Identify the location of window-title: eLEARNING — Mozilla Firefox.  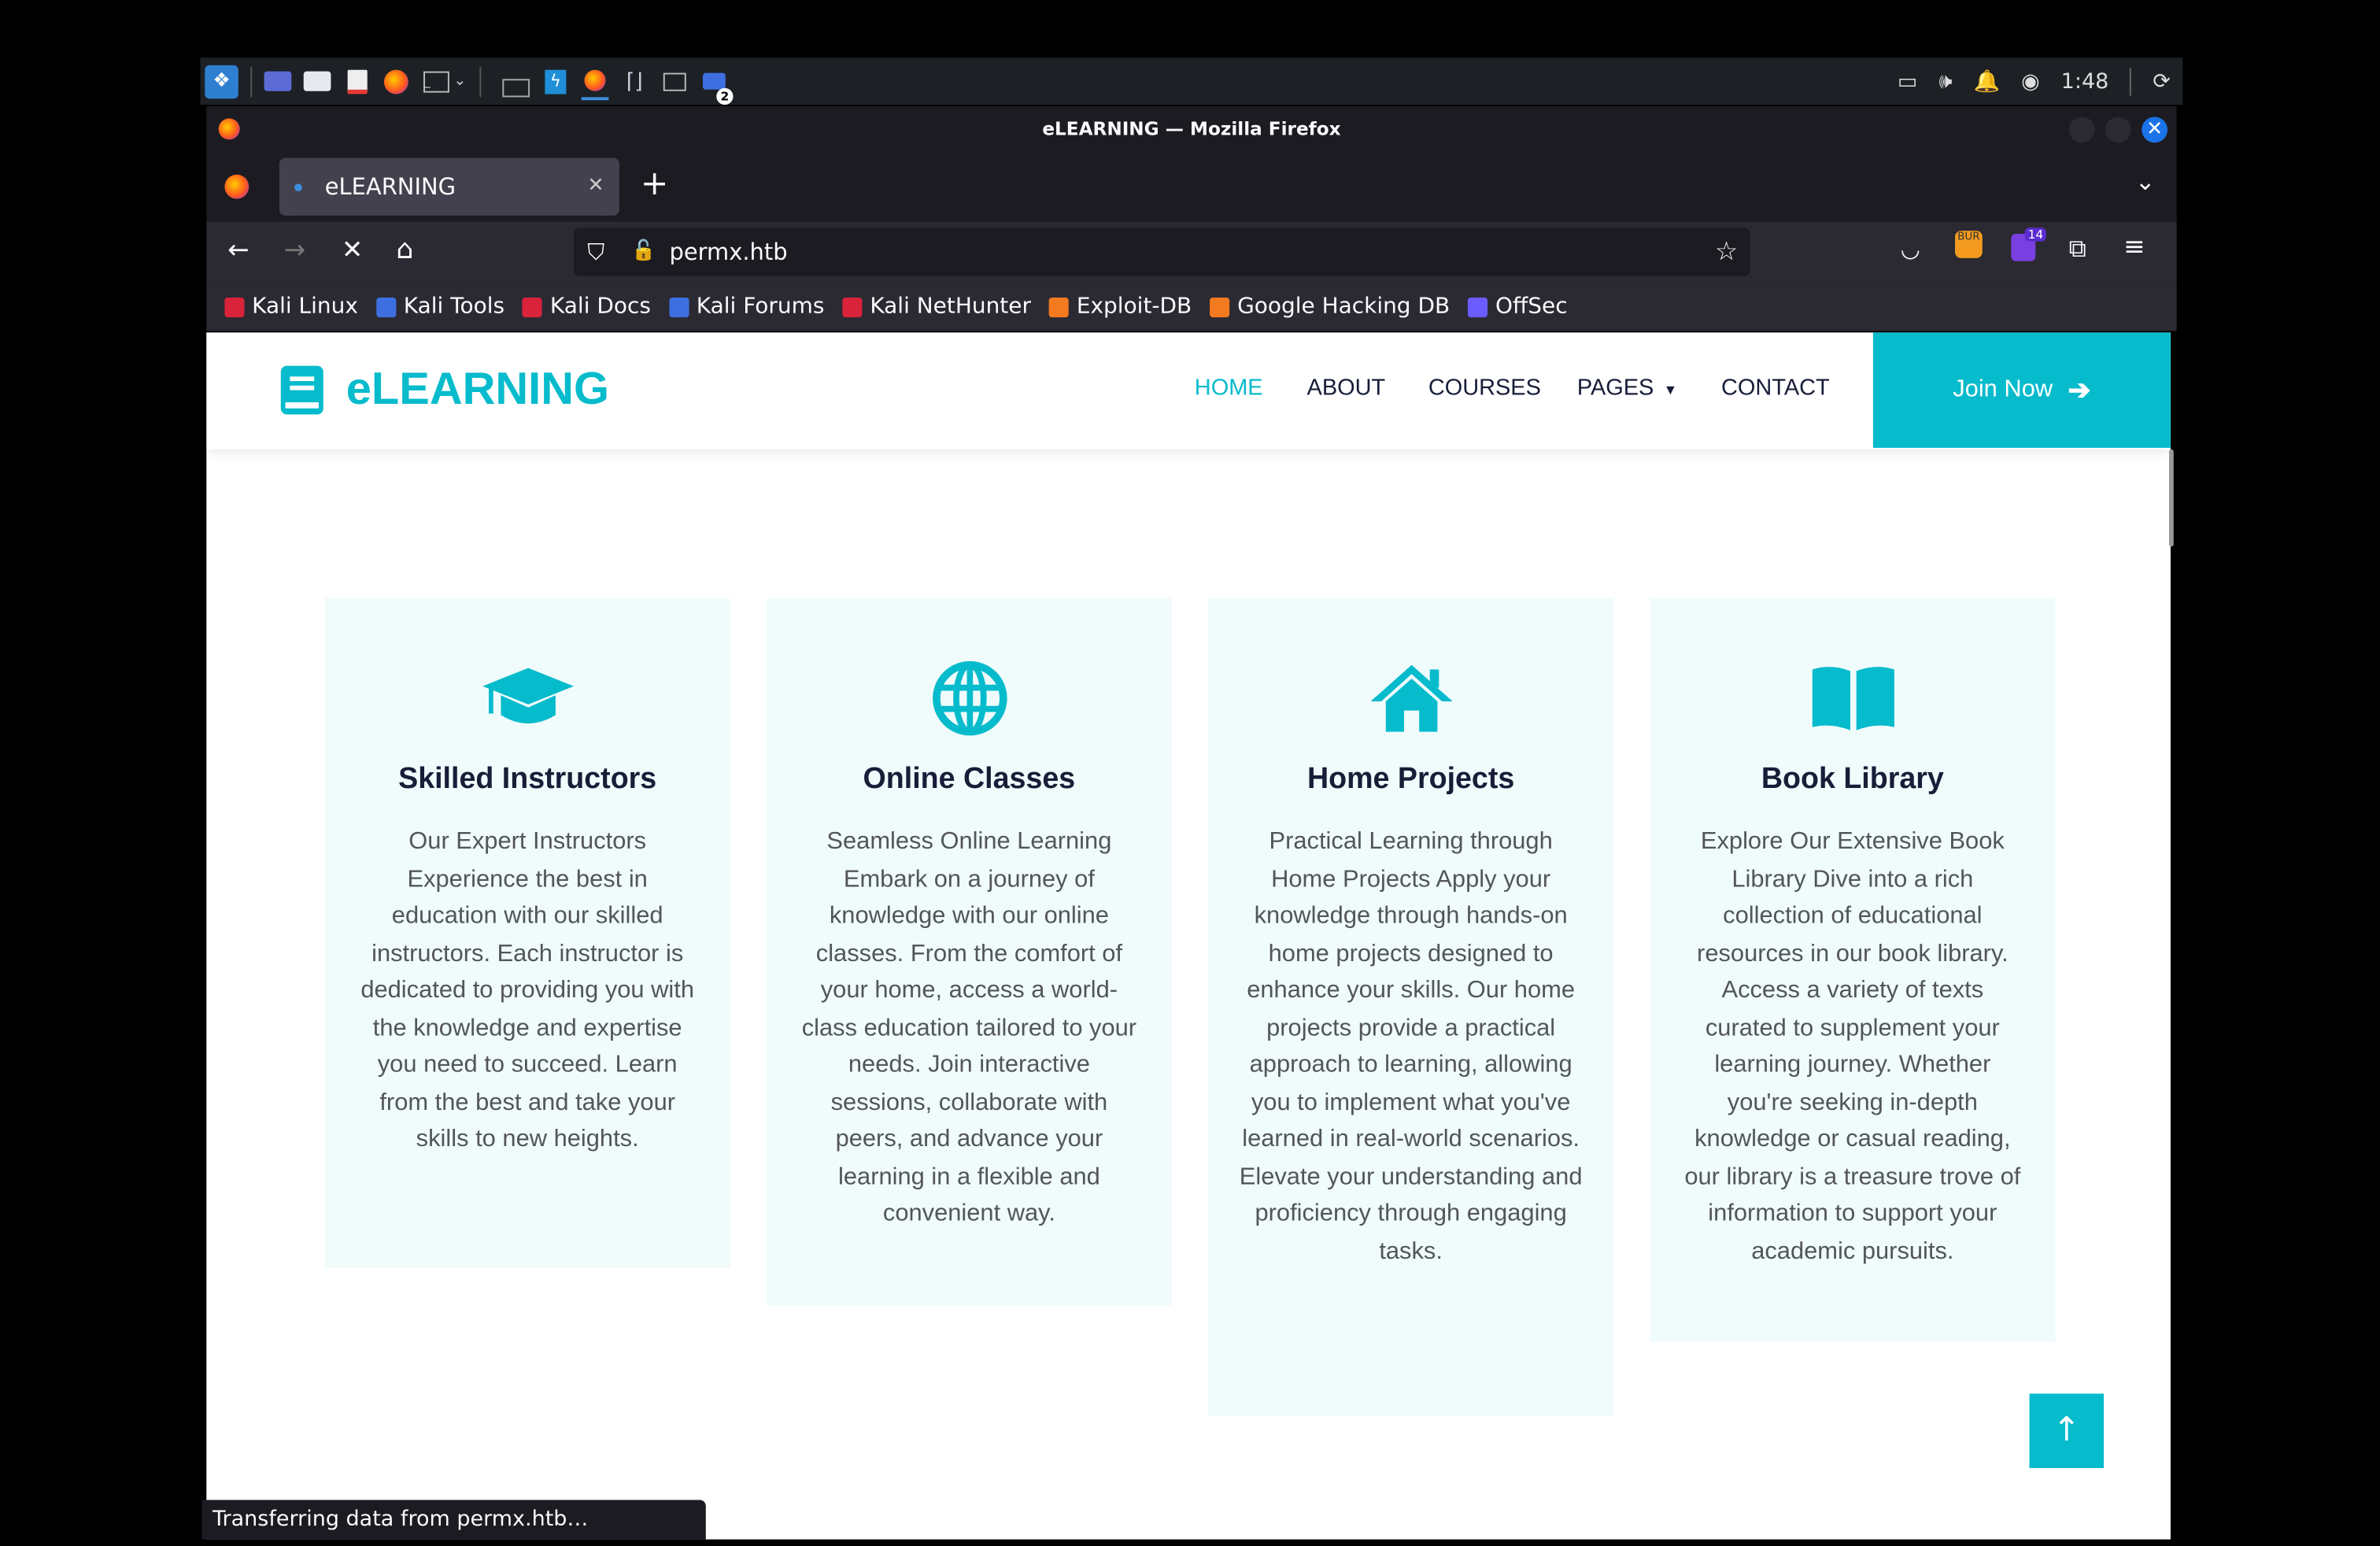
(1191, 129).